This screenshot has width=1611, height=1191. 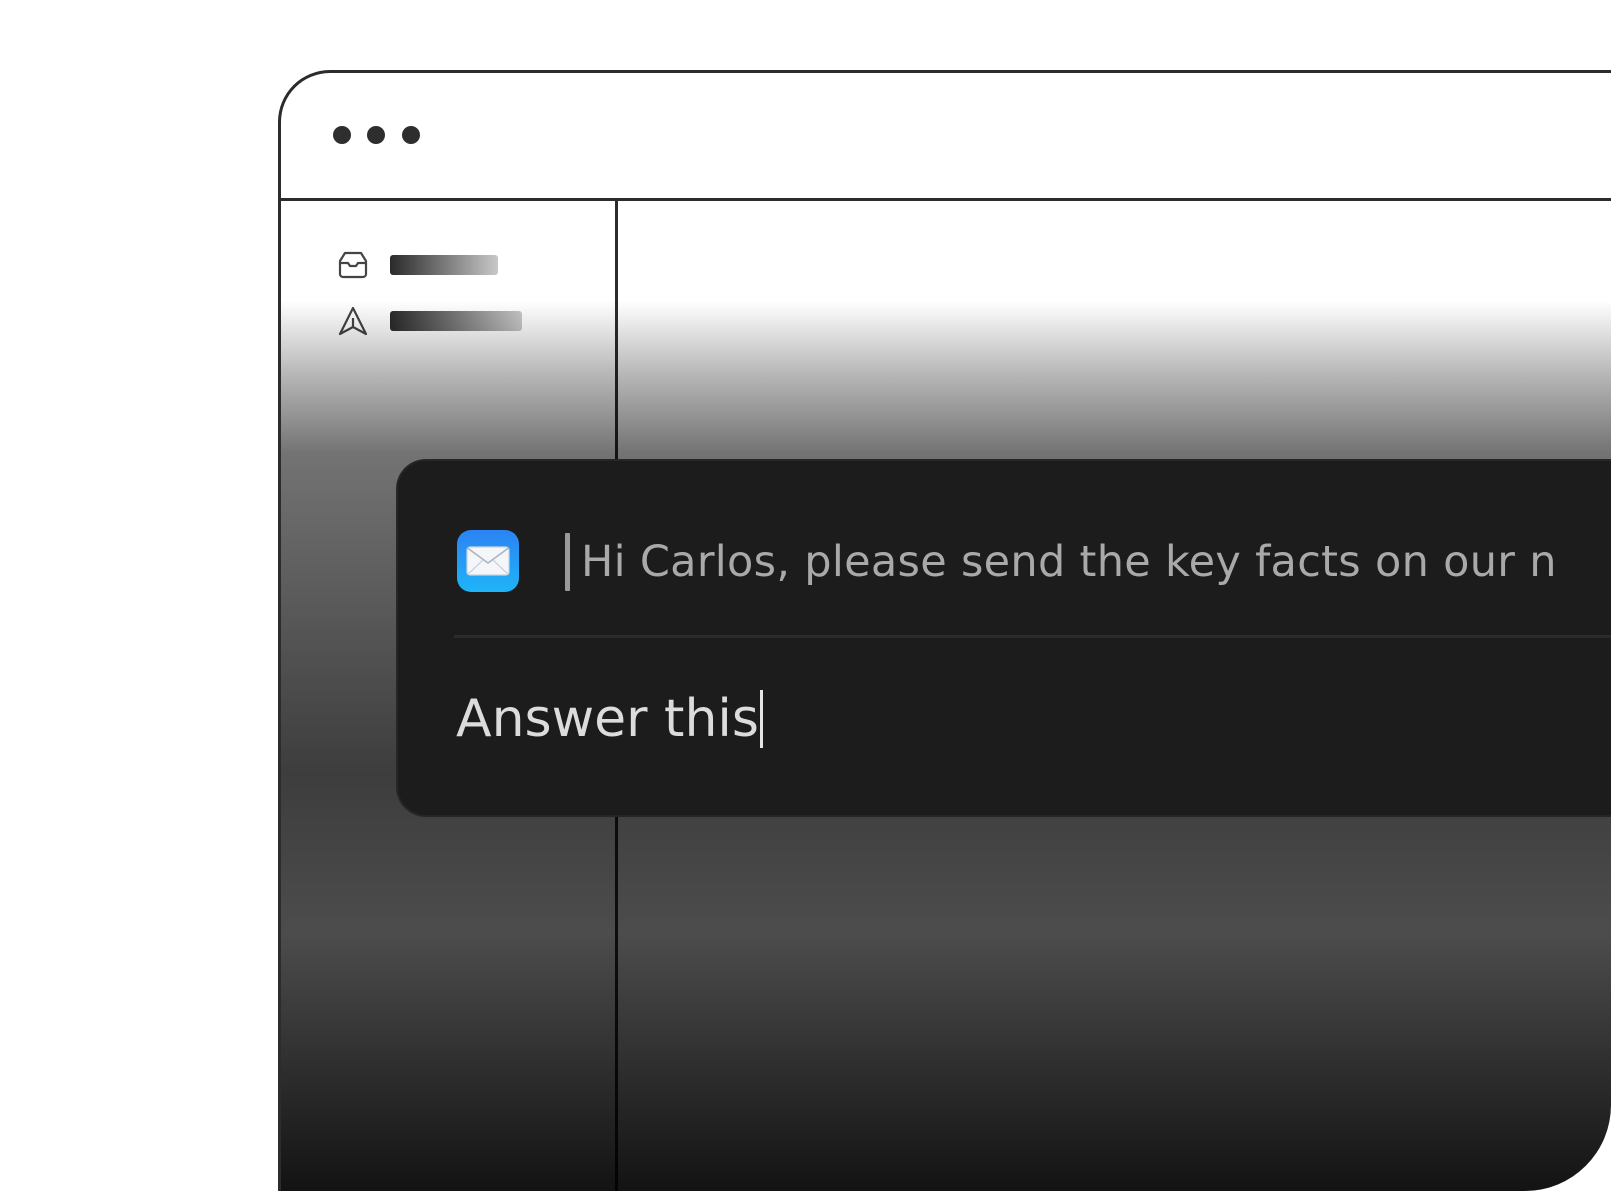 I want to click on prompt-input-value: Answer this, so click(x=607, y=719).